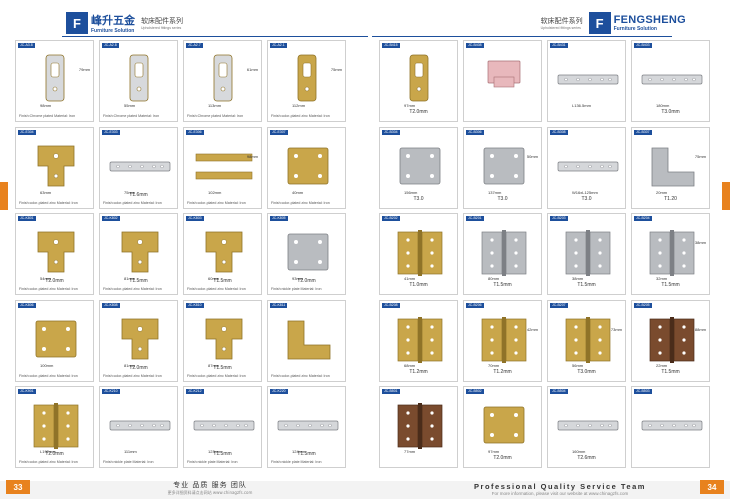 The height and width of the screenshot is (499, 730). Describe the element at coordinates (475, 45) in the screenshot. I see `product-code: JC-B408` at that location.